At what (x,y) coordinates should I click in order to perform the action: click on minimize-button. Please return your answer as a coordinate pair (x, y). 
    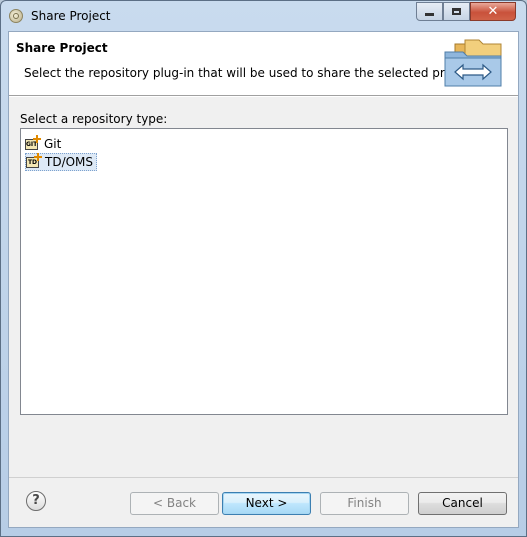
    Looking at the image, I should click on (429, 11).